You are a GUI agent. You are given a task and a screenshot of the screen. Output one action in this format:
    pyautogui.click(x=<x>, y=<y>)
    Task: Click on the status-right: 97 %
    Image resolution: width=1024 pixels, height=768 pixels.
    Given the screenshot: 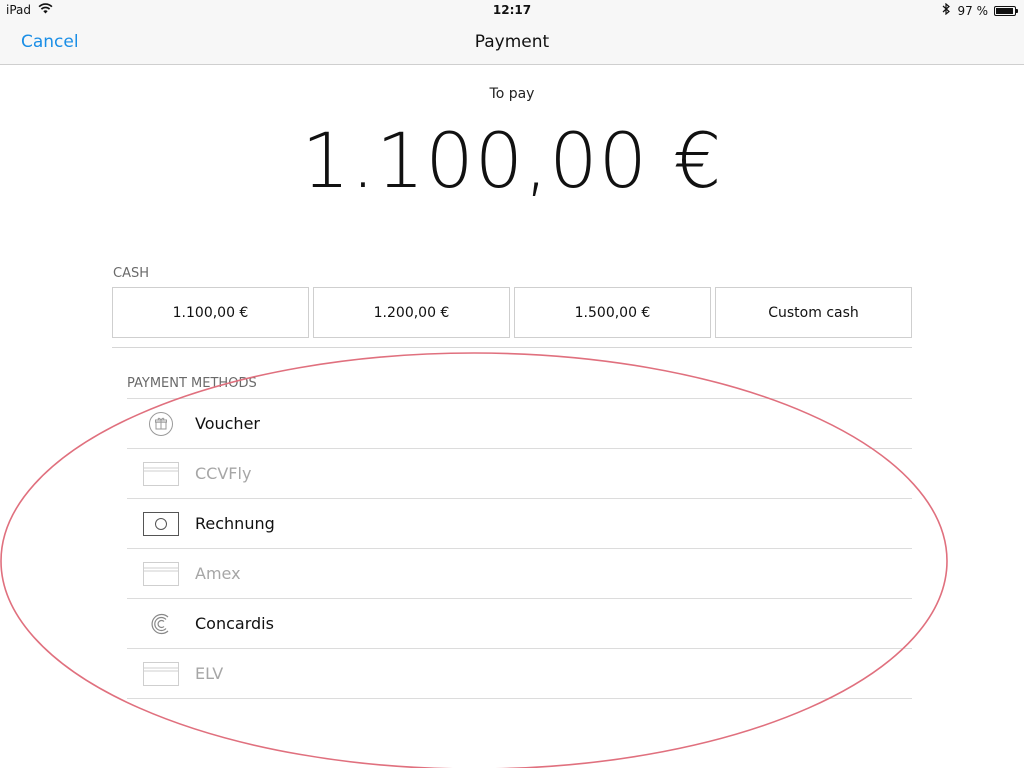 What is the action you would take?
    pyautogui.click(x=980, y=10)
    